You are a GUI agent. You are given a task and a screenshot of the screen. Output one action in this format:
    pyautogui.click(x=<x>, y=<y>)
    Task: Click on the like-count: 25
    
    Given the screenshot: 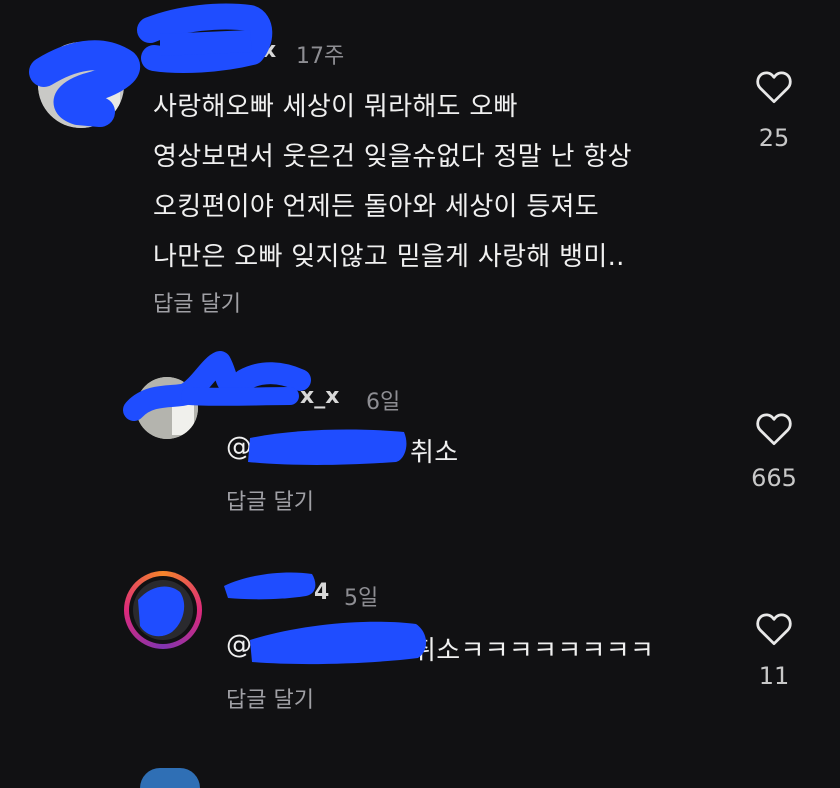 What is the action you would take?
    pyautogui.click(x=774, y=138)
    